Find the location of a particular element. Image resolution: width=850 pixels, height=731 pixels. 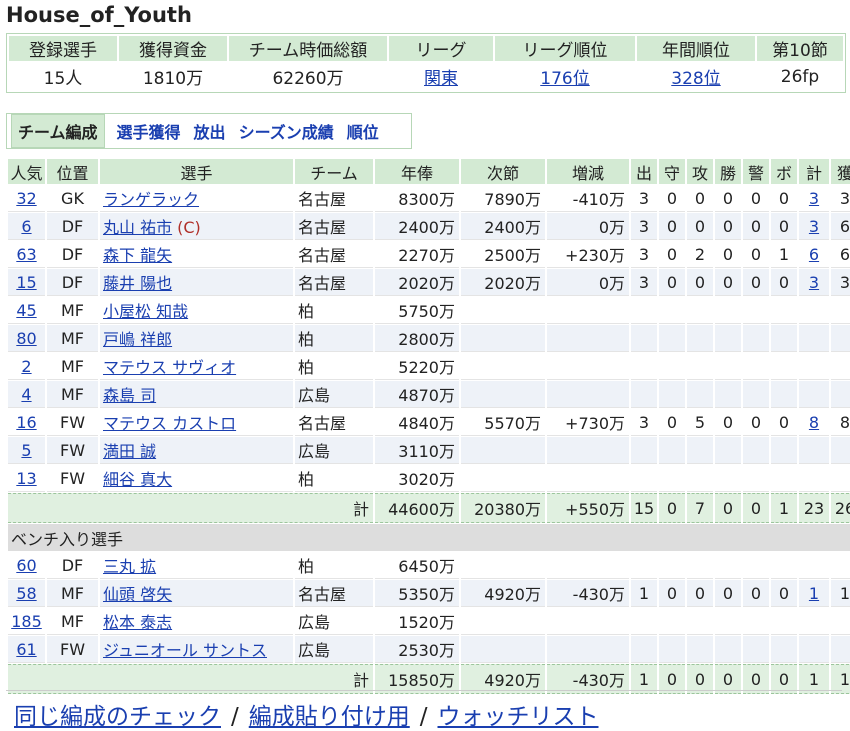

popularity-cell: 58 is located at coordinates (26, 593).